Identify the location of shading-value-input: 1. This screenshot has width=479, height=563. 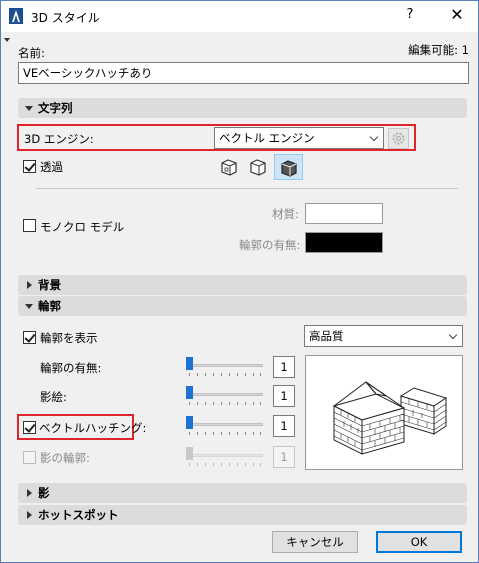
(284, 396).